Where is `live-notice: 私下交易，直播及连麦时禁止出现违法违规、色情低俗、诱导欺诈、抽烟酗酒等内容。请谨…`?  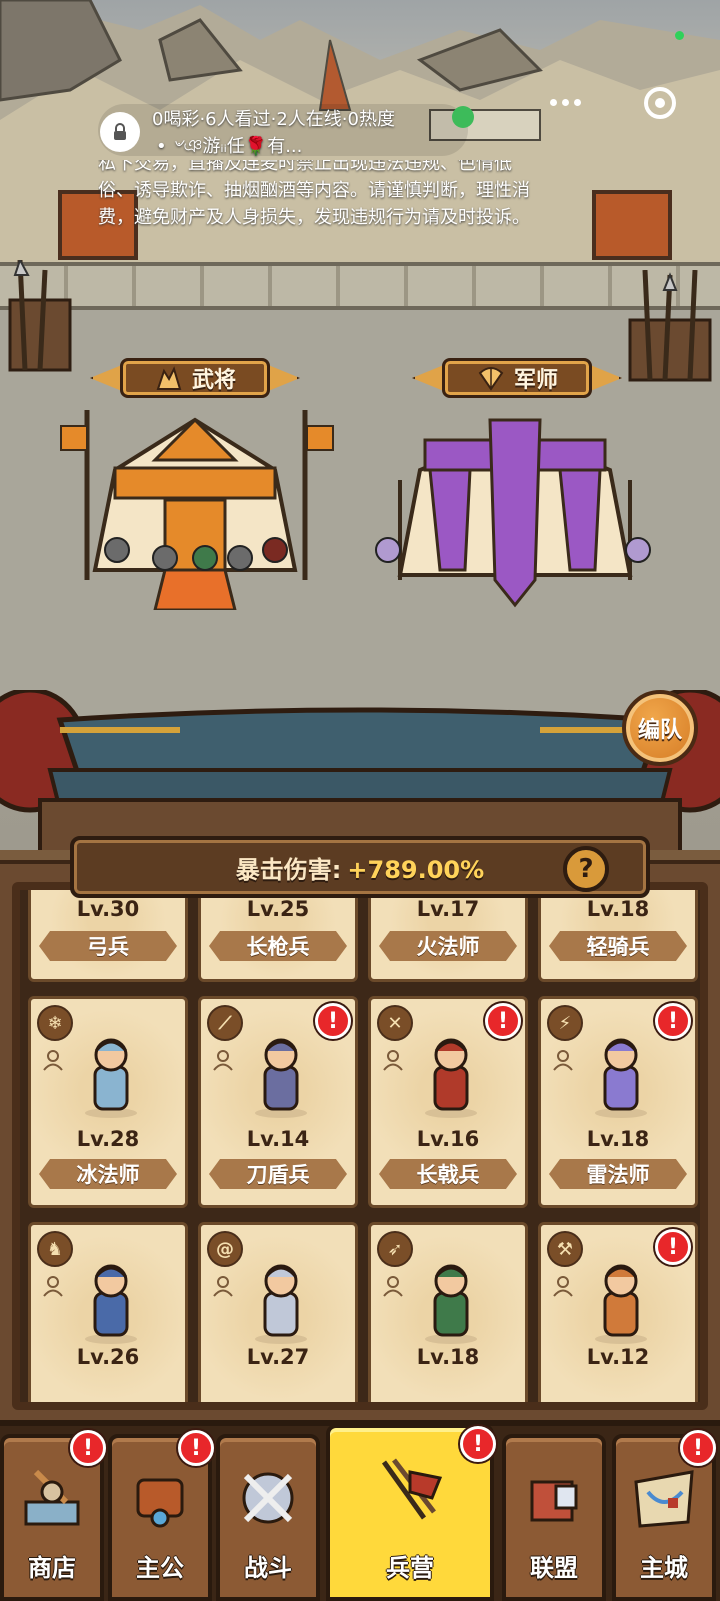
live-notice: 私下交易，直播及连麦时禁止出现违法违规、色情低俗、诱导欺诈、抽烟酗酒等内容。请谨… is located at coordinates (318, 216).